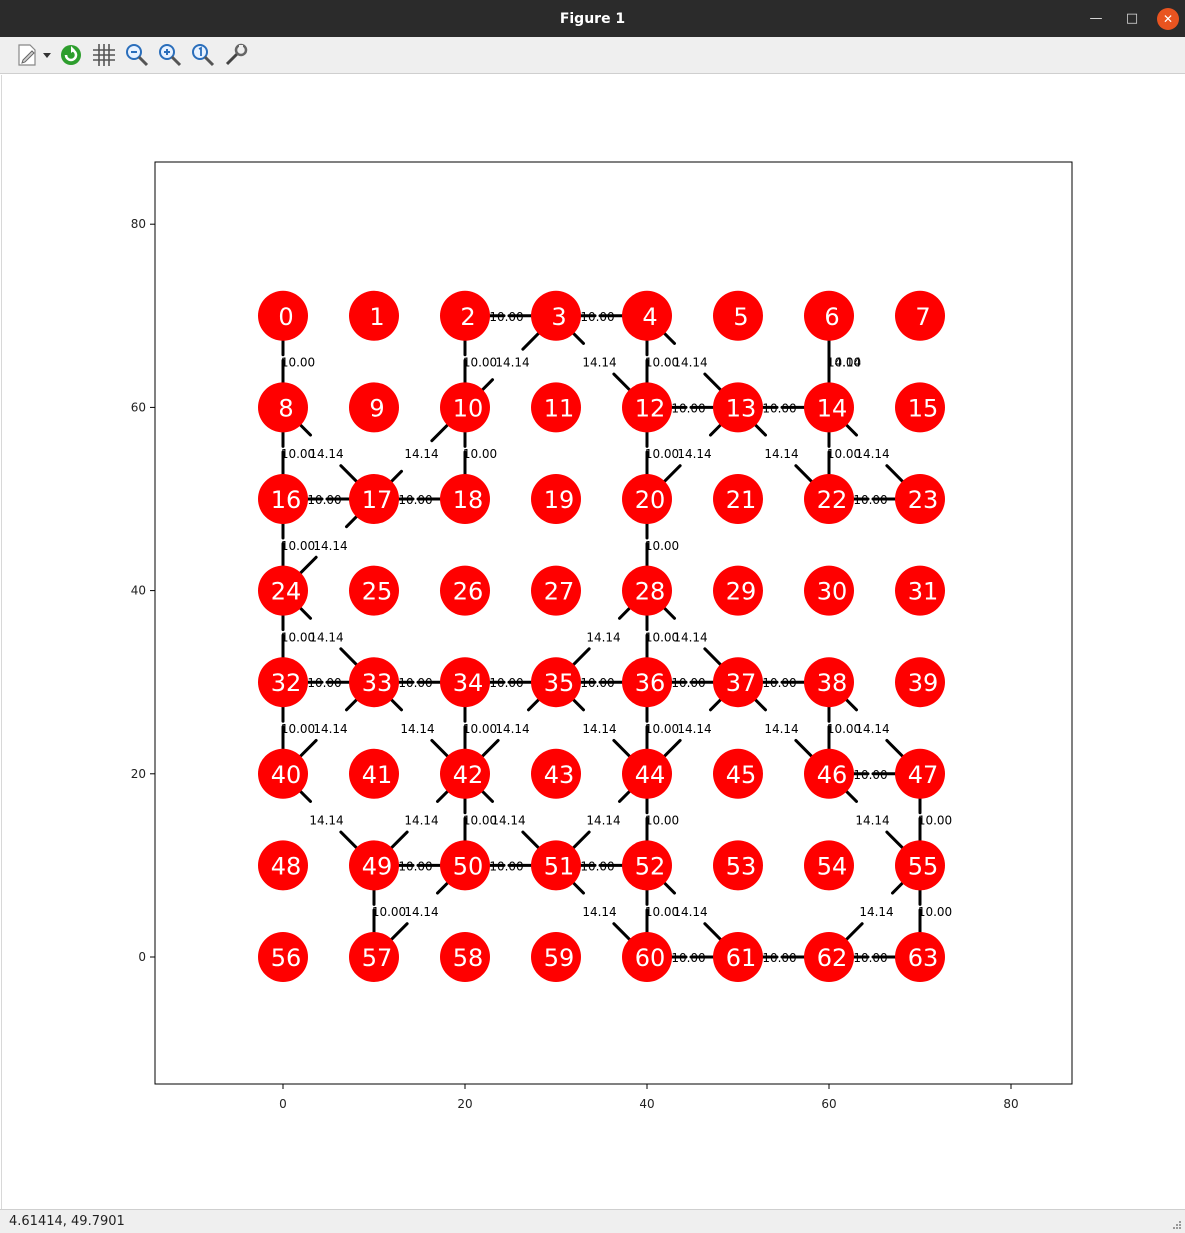 The image size is (1185, 1233). What do you see at coordinates (377, 500) in the screenshot?
I see `node-label-17: 17` at bounding box center [377, 500].